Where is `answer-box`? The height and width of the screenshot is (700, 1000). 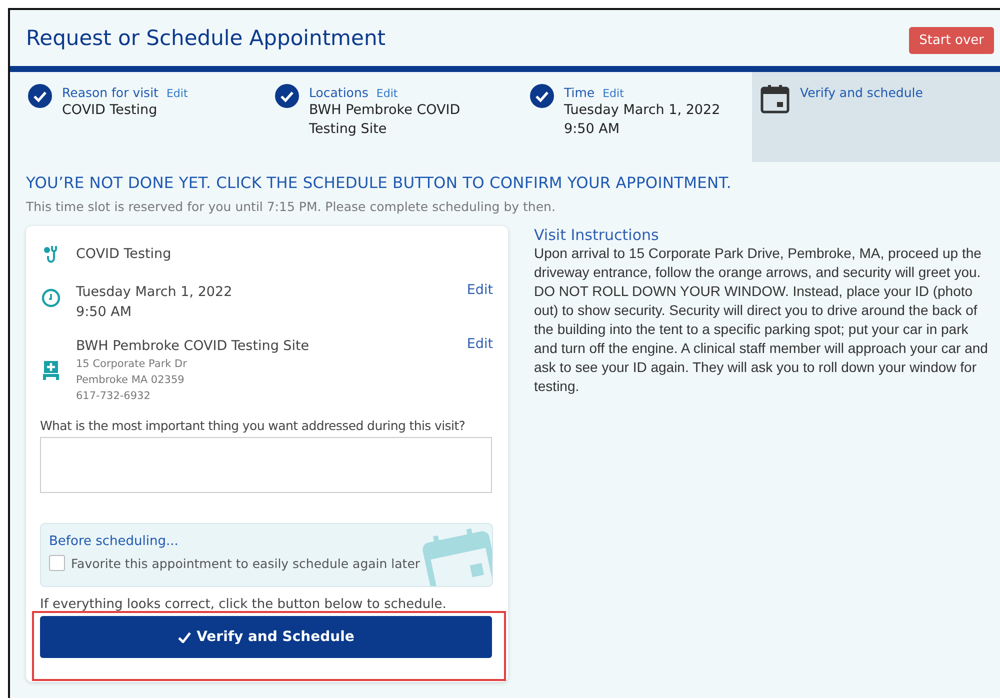
answer-box is located at coordinates (266, 465).